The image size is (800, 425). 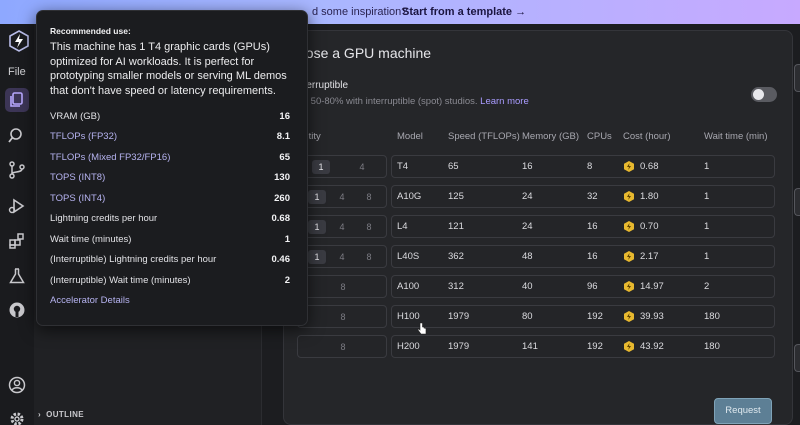 I want to click on outline-section: › OUTLINE, so click(x=61, y=414).